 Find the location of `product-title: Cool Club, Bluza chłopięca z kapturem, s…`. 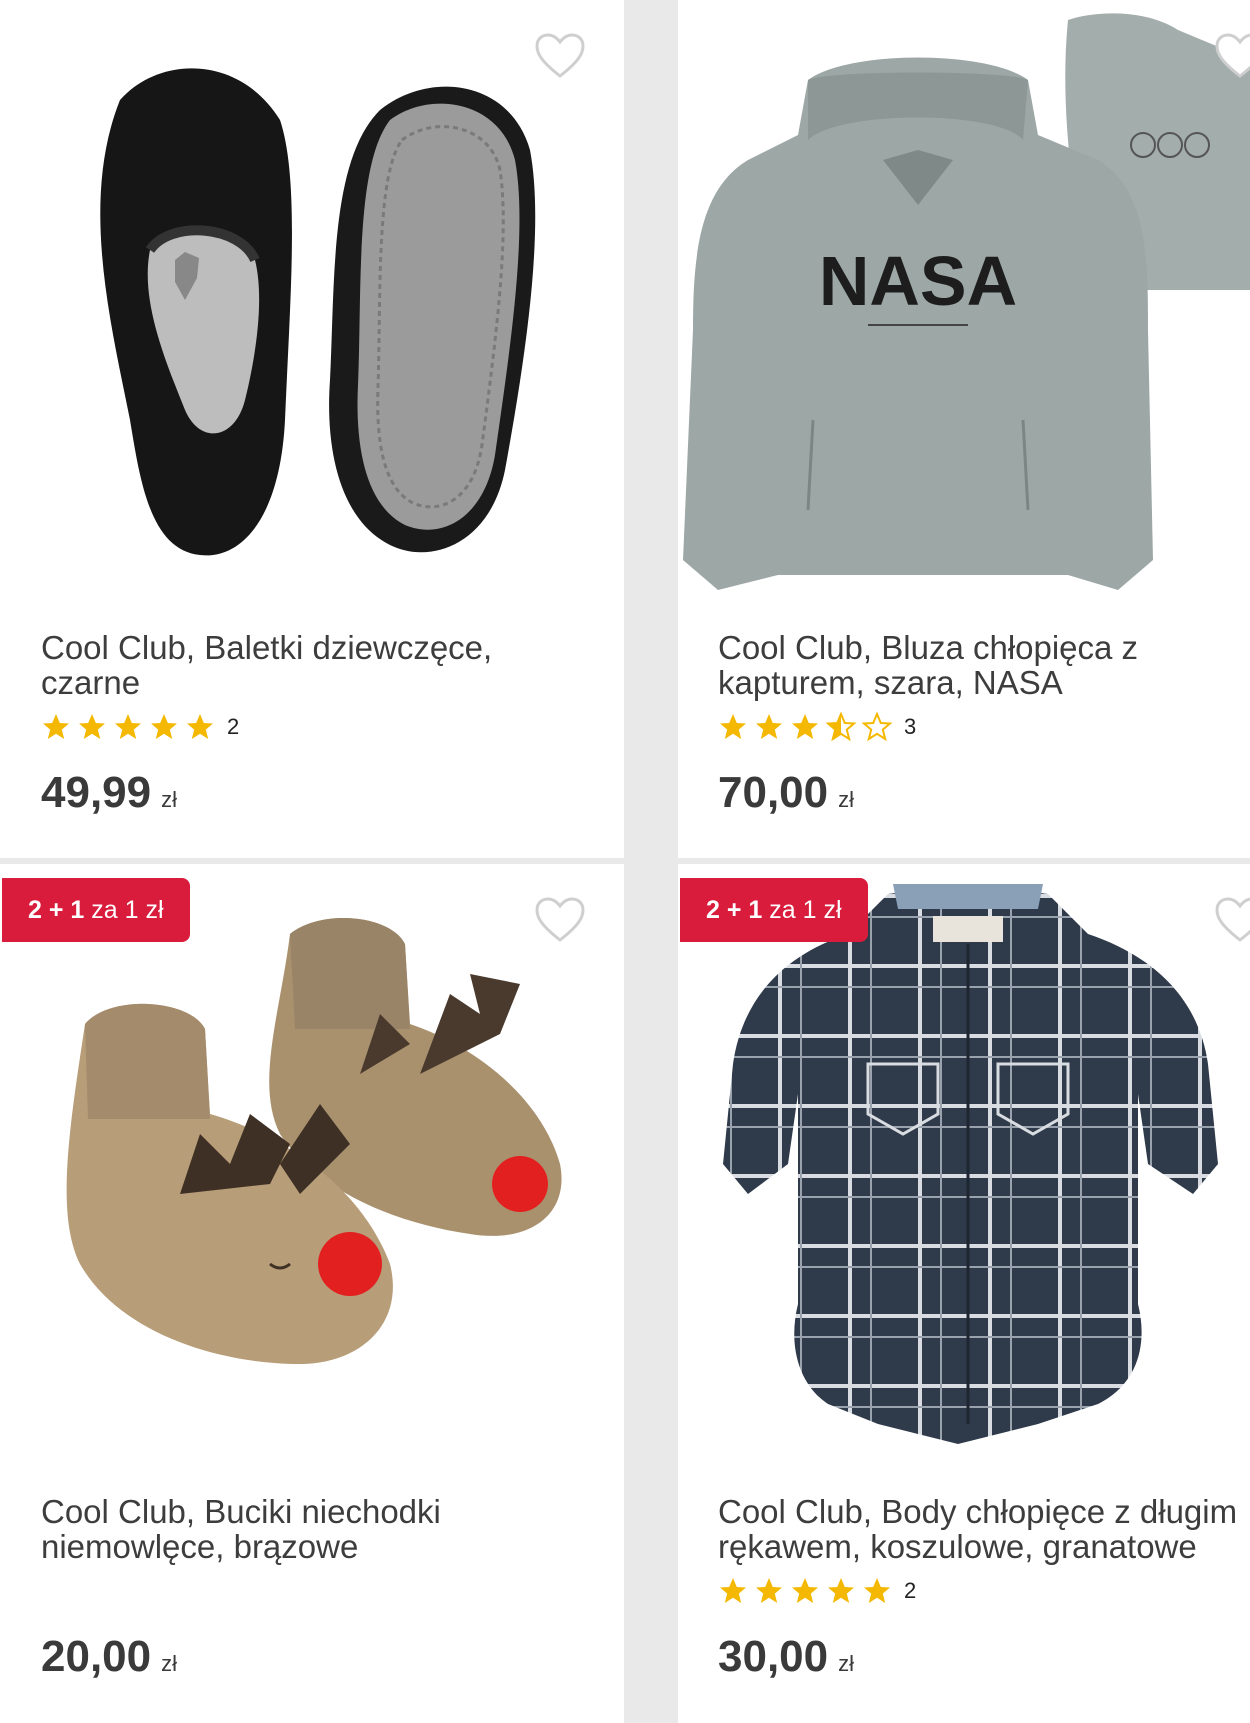

product-title: Cool Club, Bluza chłopięca z kapturem, s… is located at coordinates (983, 665).